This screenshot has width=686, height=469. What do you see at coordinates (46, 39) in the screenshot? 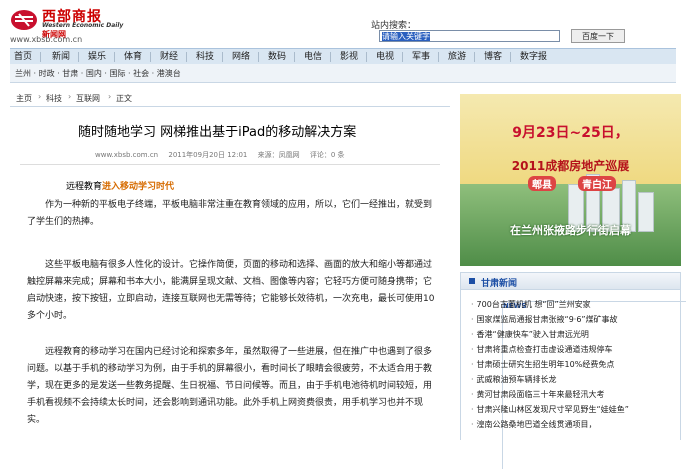
I see `site-url: www.xbsb.com.cn` at bounding box center [46, 39].